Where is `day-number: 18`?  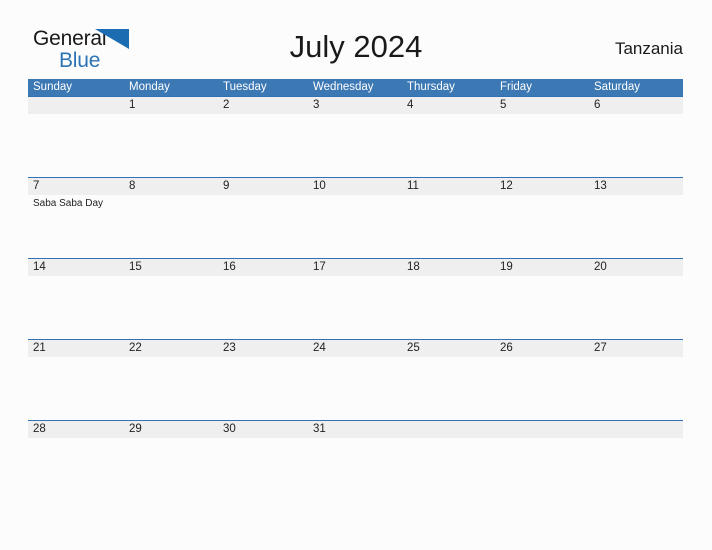 day-number: 18 is located at coordinates (413, 267).